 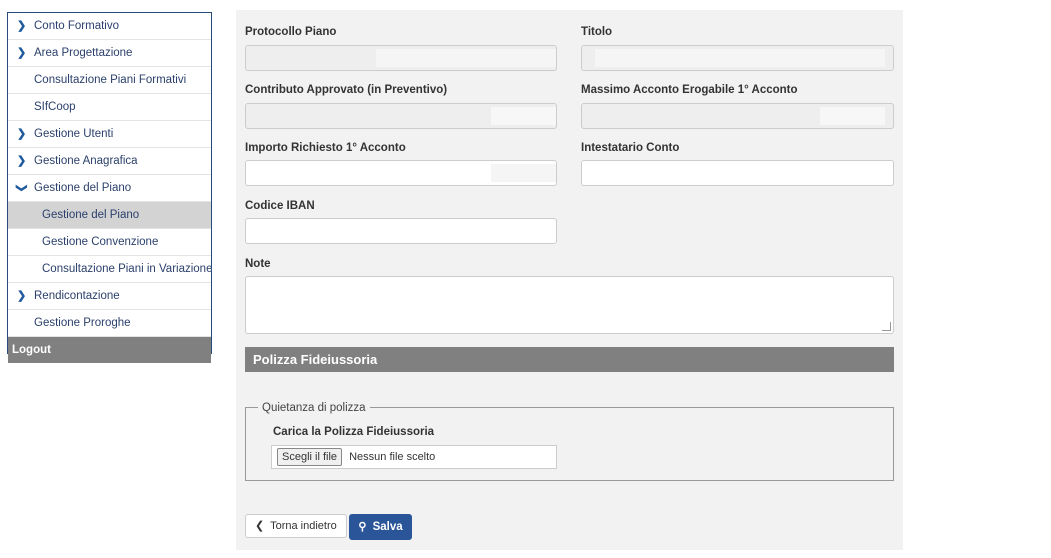 I want to click on sidebar-item-label: Conto Formativo, so click(x=77, y=26).